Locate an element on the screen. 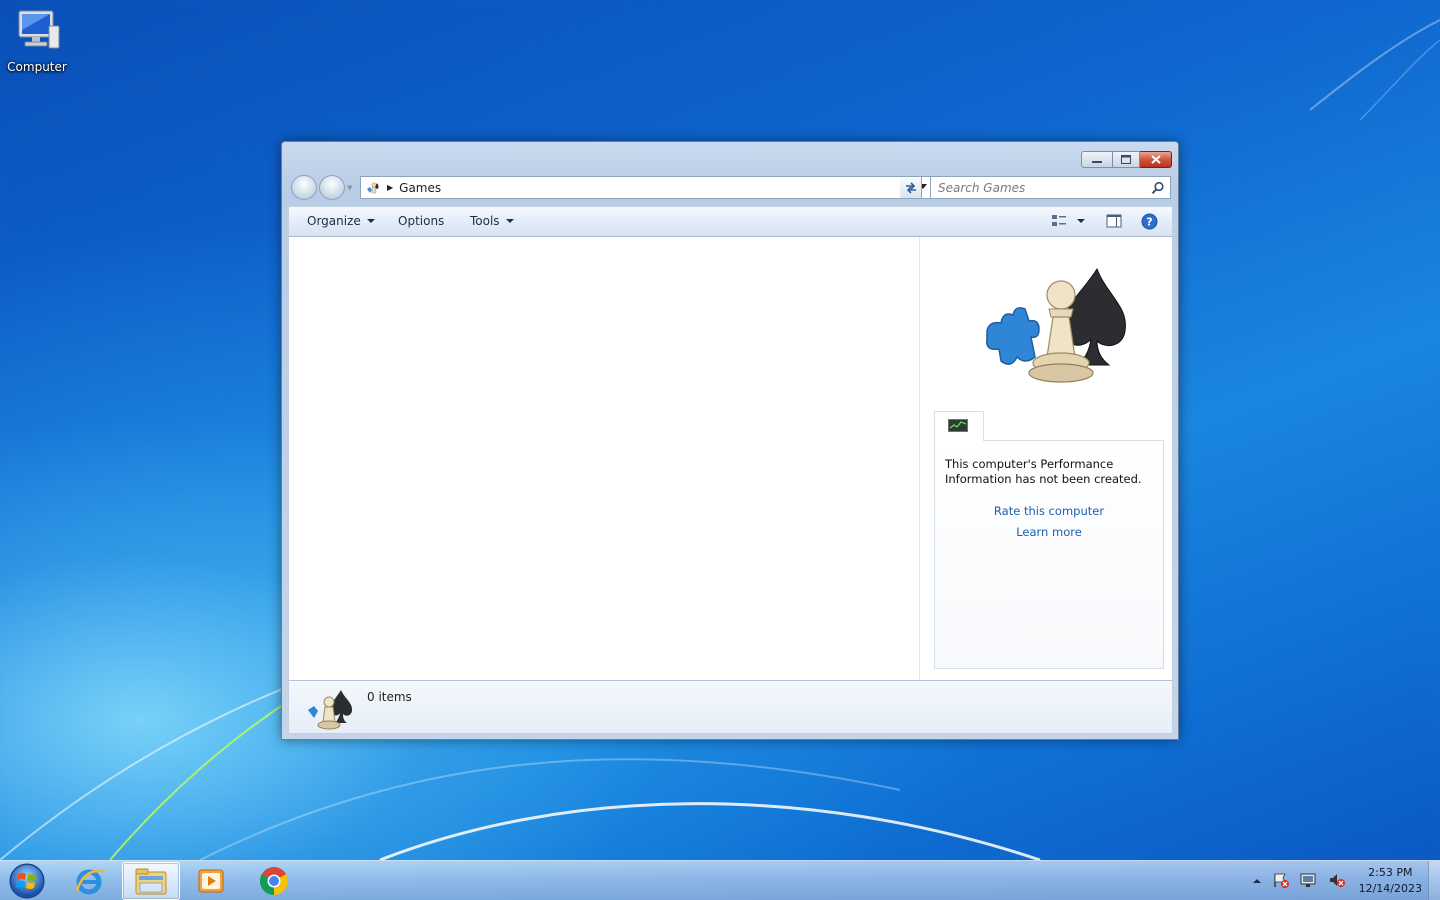  taskbar-windows-media-player is located at coordinates (211, 881).